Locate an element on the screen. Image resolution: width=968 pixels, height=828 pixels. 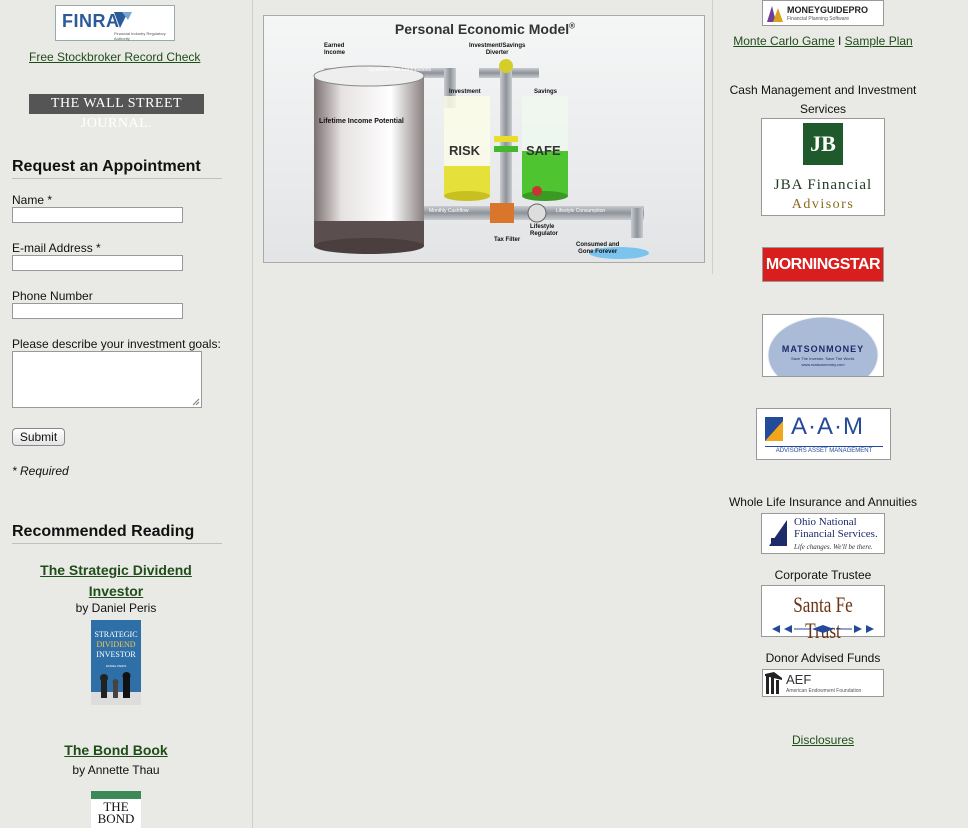
submit-button: Submit is located at coordinates (38, 437).